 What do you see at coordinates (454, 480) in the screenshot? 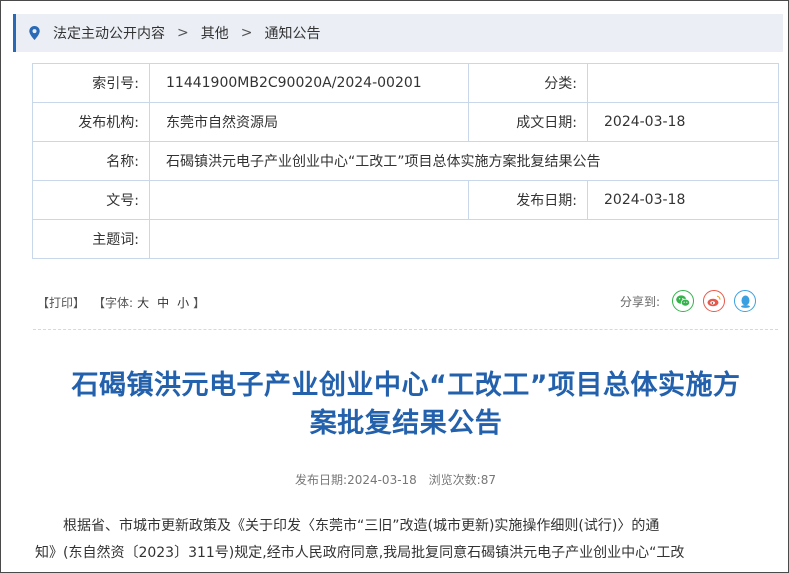
I see `meta-views-label: 浏览次数:` at bounding box center [454, 480].